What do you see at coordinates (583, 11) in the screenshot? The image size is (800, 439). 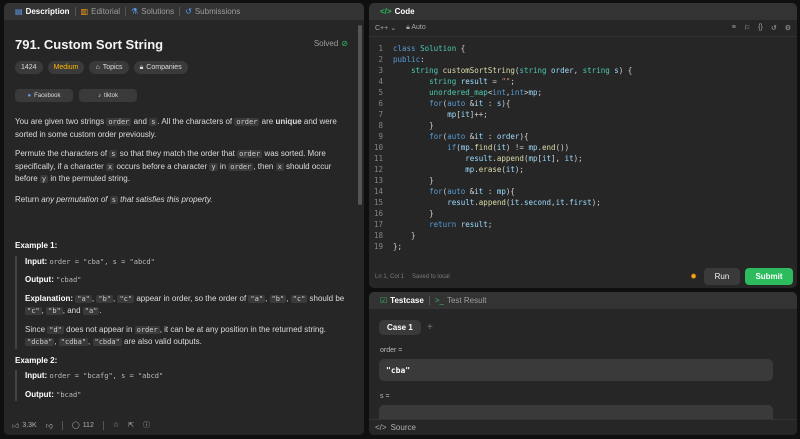 I see `code-tab-bar: </> Code` at bounding box center [583, 11].